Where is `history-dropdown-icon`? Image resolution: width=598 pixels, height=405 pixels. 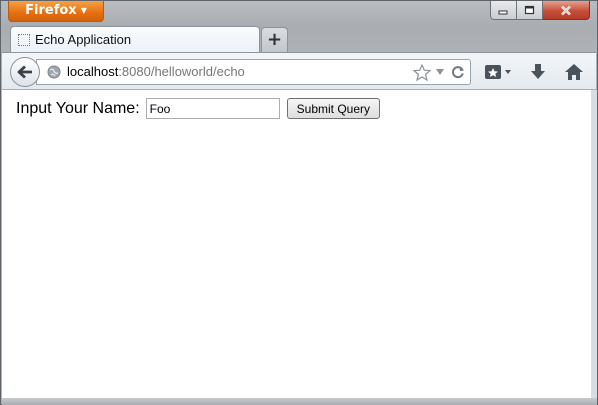 history-dropdown-icon is located at coordinates (440, 72).